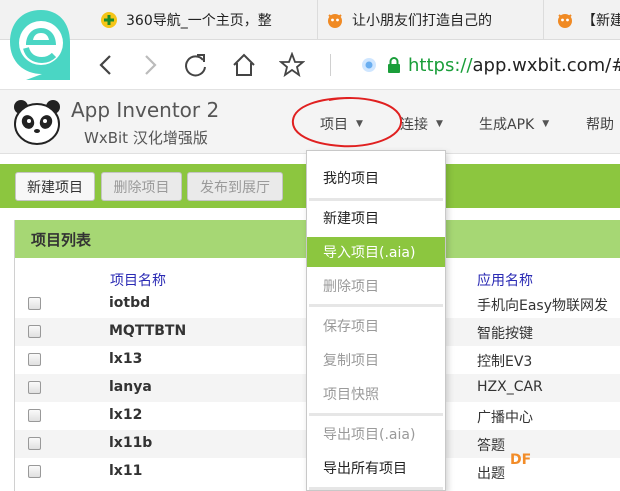 The image size is (620, 491). I want to click on menu-item-export-aia: 导出项目(.aia), so click(376, 434).